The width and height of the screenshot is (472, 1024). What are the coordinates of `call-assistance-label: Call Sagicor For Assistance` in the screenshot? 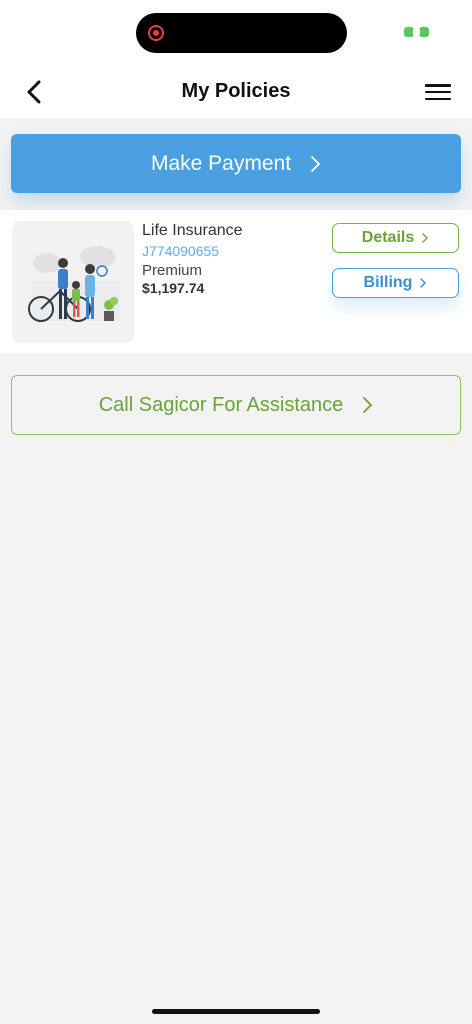 It's located at (221, 404).